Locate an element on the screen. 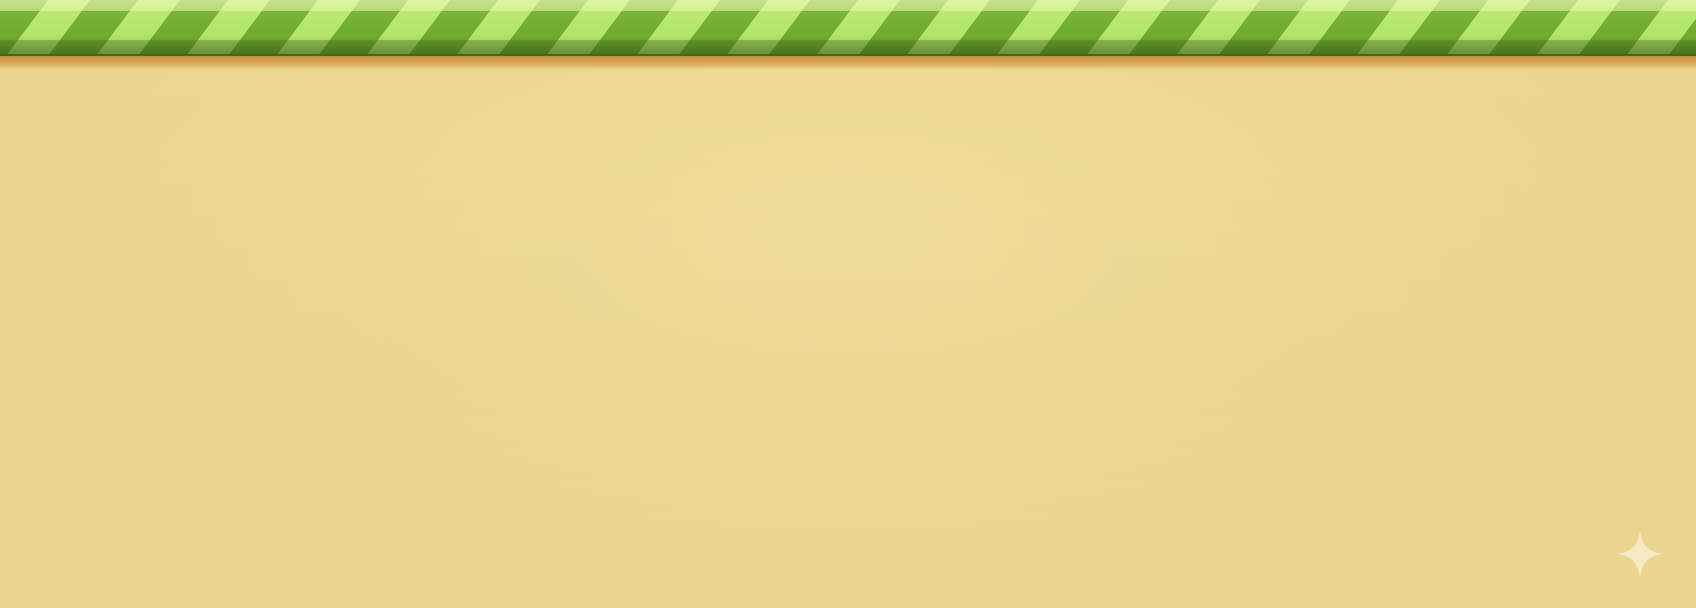  candy-stripe-bar is located at coordinates (848, 28).